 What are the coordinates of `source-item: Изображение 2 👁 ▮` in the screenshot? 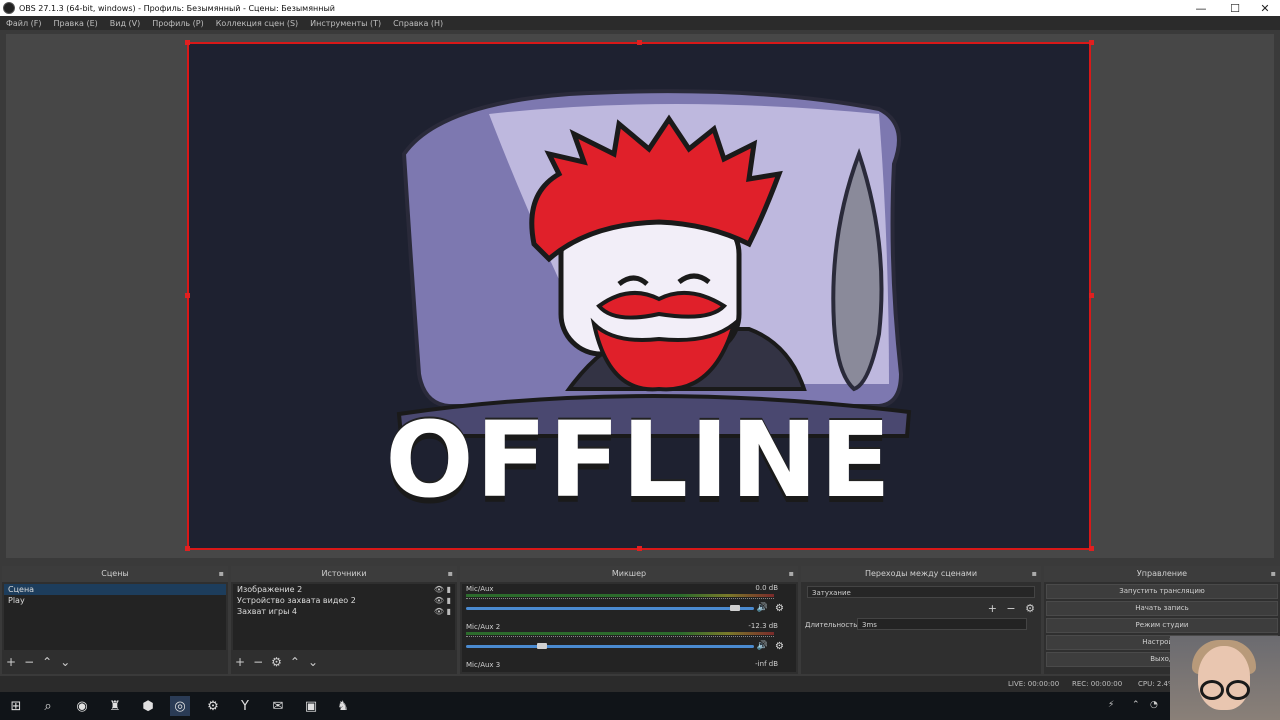 It's located at (344, 589).